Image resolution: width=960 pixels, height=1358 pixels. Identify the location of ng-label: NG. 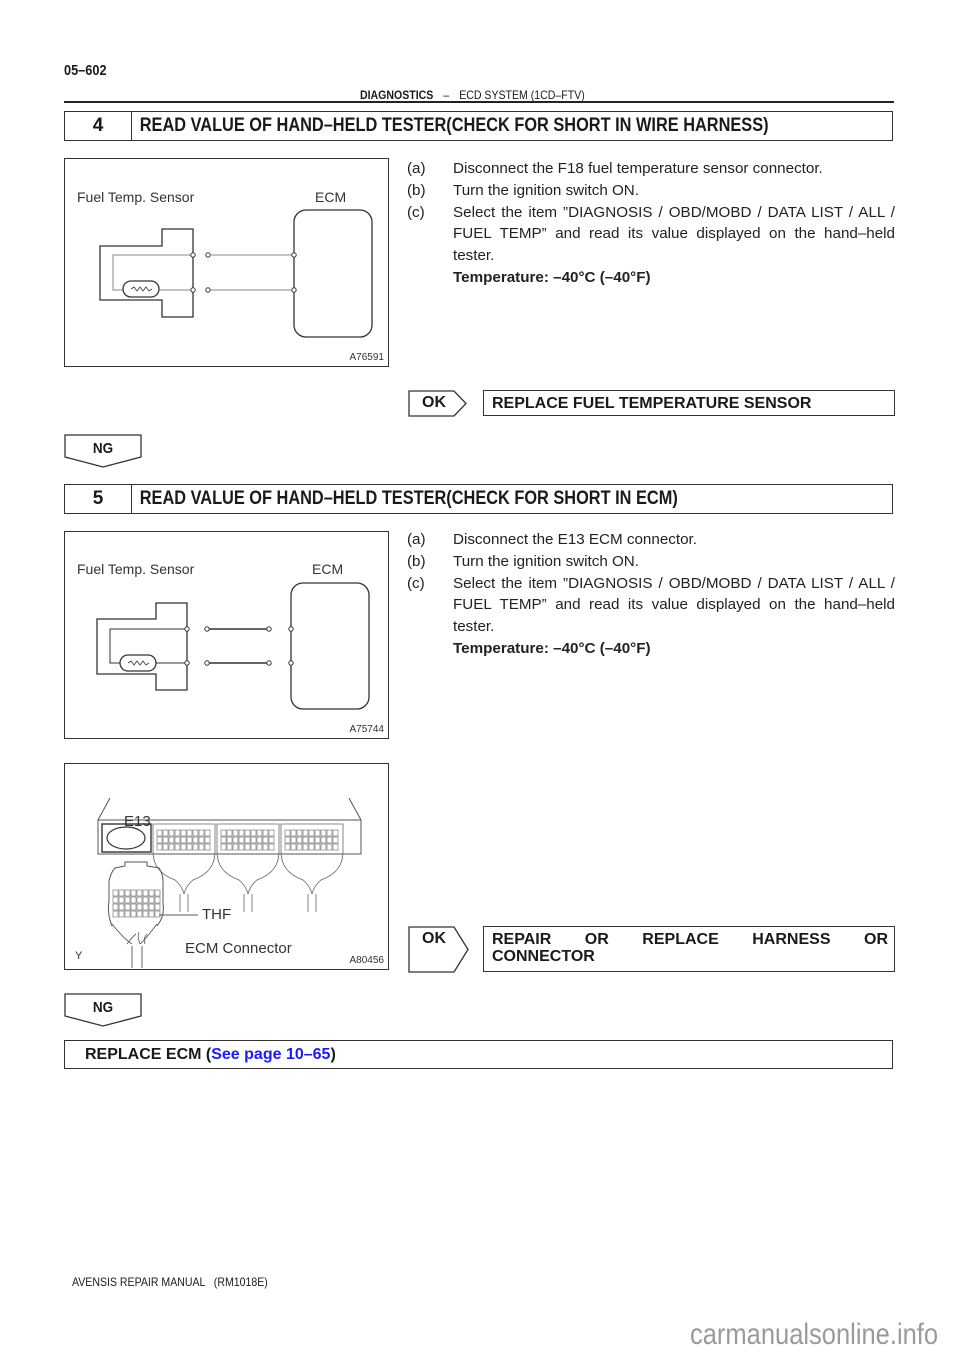
(103, 1007).